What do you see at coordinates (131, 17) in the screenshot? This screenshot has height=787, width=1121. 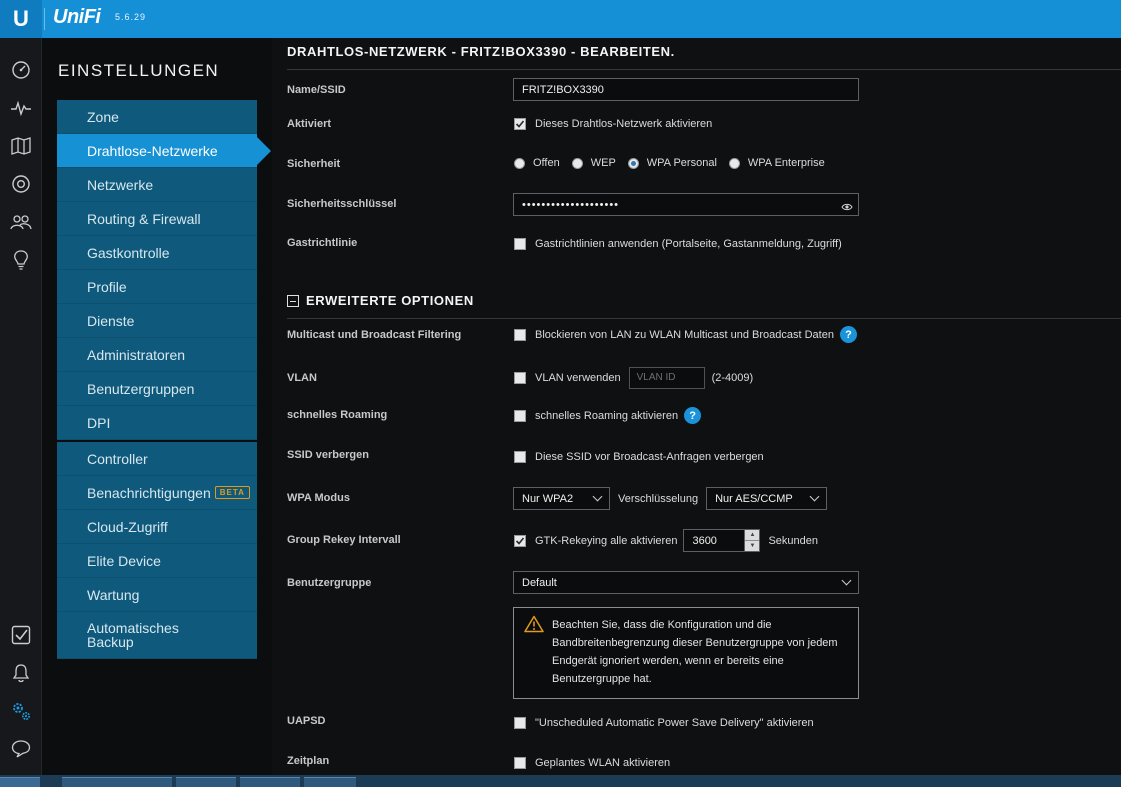 I see `version-label: 5.6.29` at bounding box center [131, 17].